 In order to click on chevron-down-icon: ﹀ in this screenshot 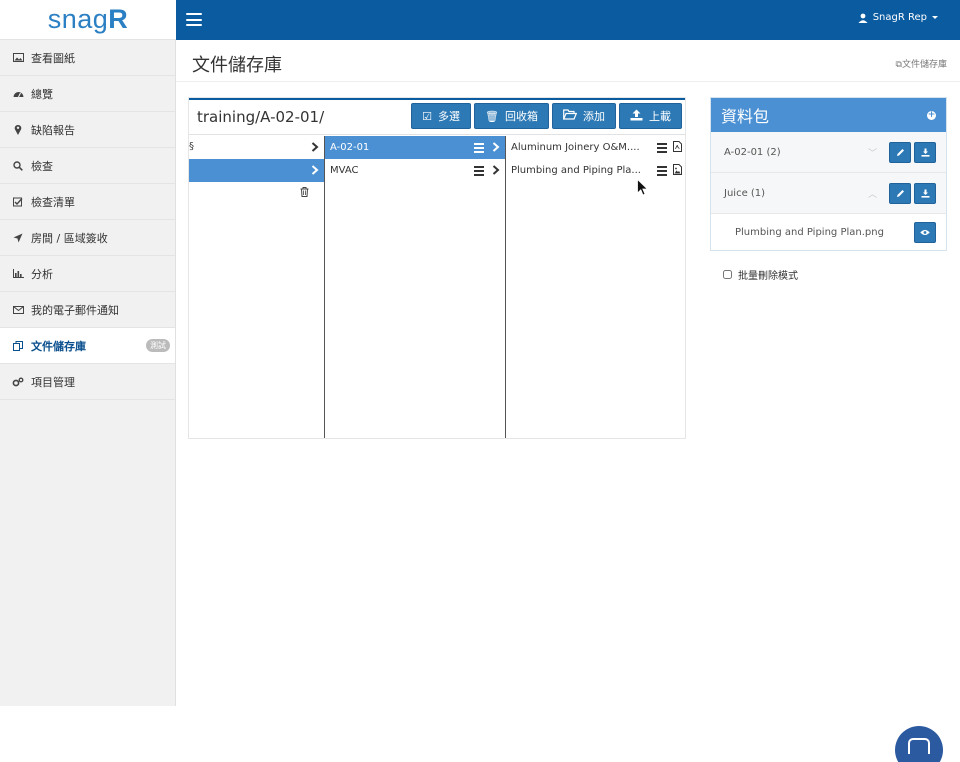, I will do `click(872, 152)`.